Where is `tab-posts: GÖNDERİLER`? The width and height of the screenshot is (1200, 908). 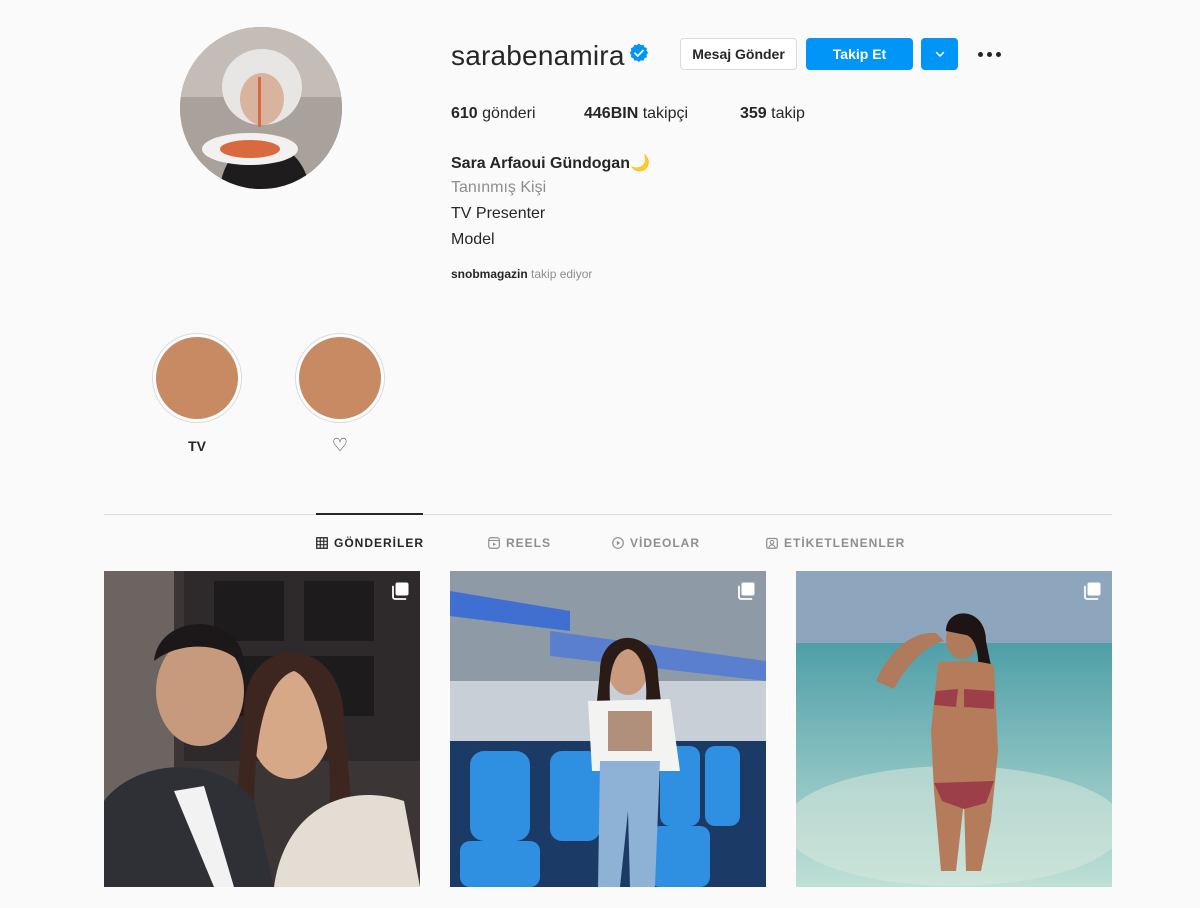 tab-posts: GÖNDERİLER is located at coordinates (370, 543).